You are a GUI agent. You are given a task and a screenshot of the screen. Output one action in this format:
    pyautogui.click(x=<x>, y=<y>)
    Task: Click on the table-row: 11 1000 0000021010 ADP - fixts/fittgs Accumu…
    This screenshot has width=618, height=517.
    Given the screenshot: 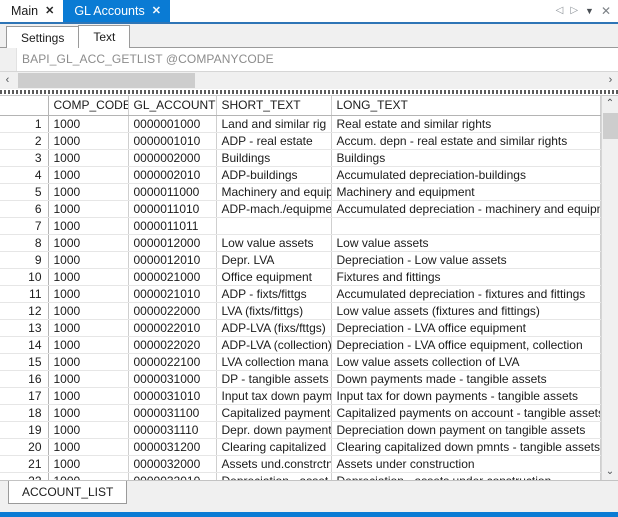 What is the action you would take?
    pyautogui.click(x=300, y=294)
    